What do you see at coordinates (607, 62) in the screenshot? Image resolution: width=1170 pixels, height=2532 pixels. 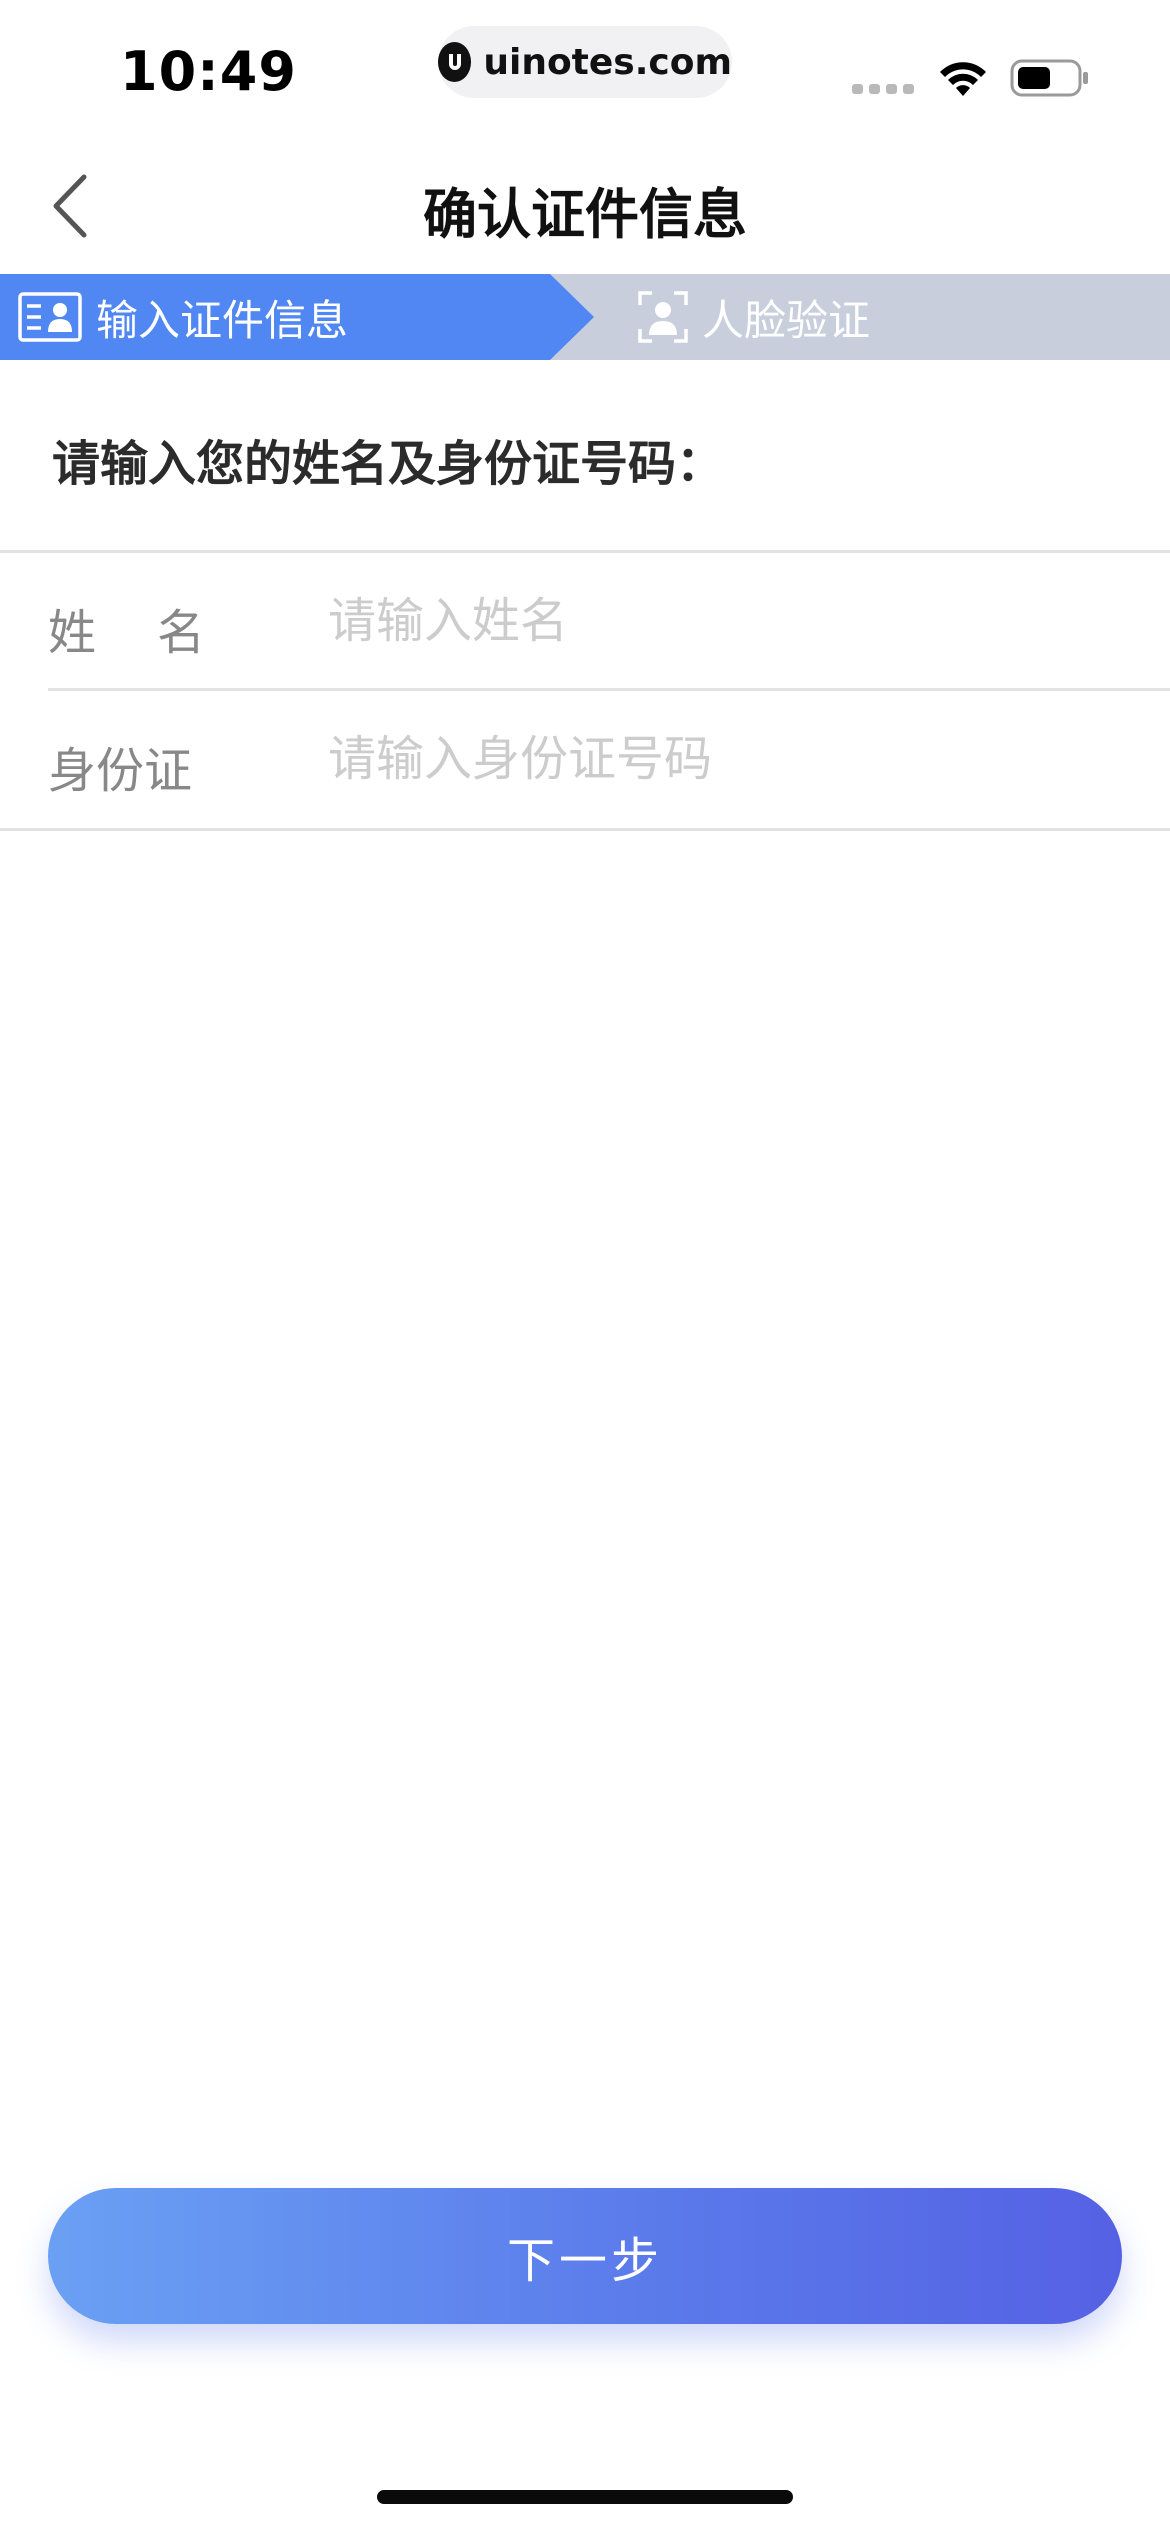 I see `url-text: uinotes.com` at bounding box center [607, 62].